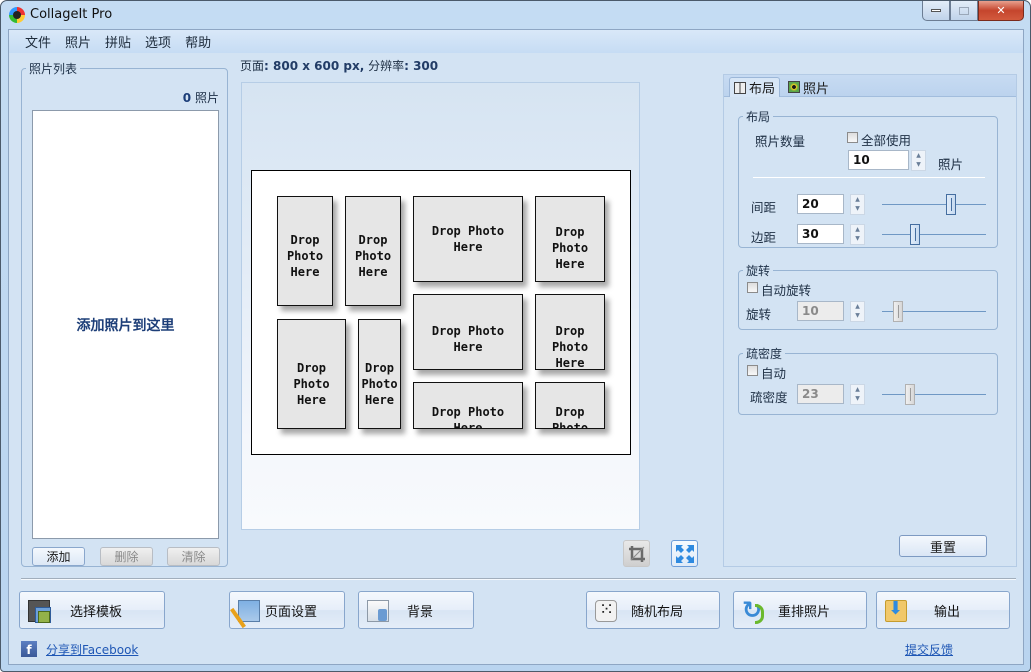 This screenshot has width=1031, height=672. Describe the element at coordinates (868, 296) in the screenshot. I see `rotation-group: 旋转 自动旋转 旋转 10 ▲ ▼` at that location.